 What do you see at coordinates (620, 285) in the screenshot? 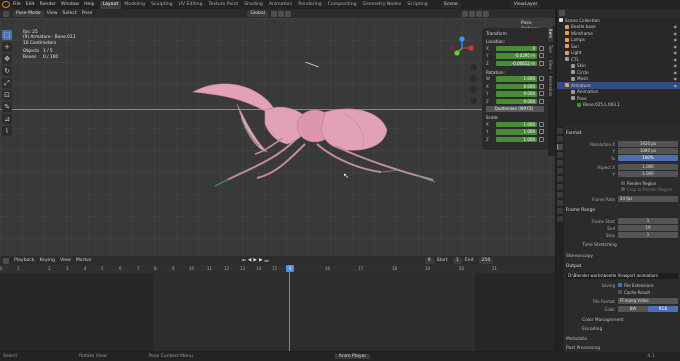
I see `file-extensions-checkbox` at bounding box center [620, 285].